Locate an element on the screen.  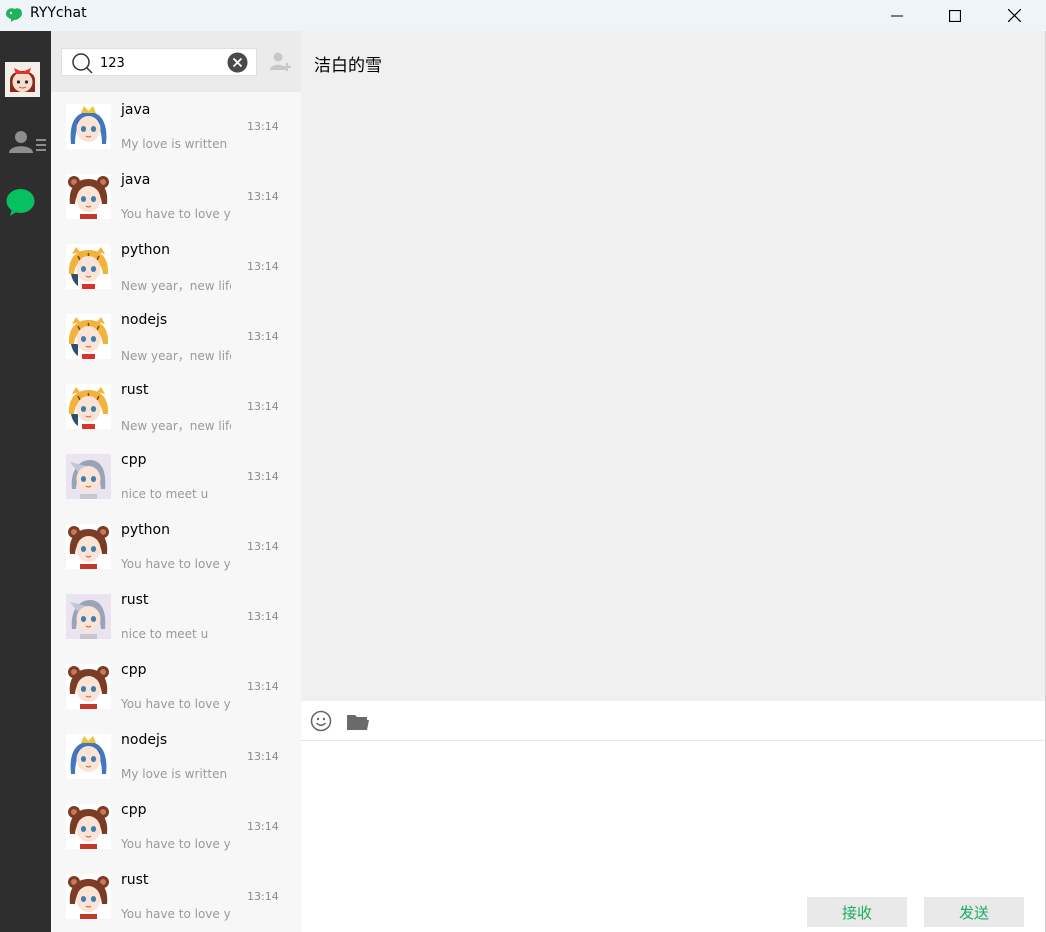
chat-list-item: cpp nice to meet u 13:14 is located at coordinates (176, 477).